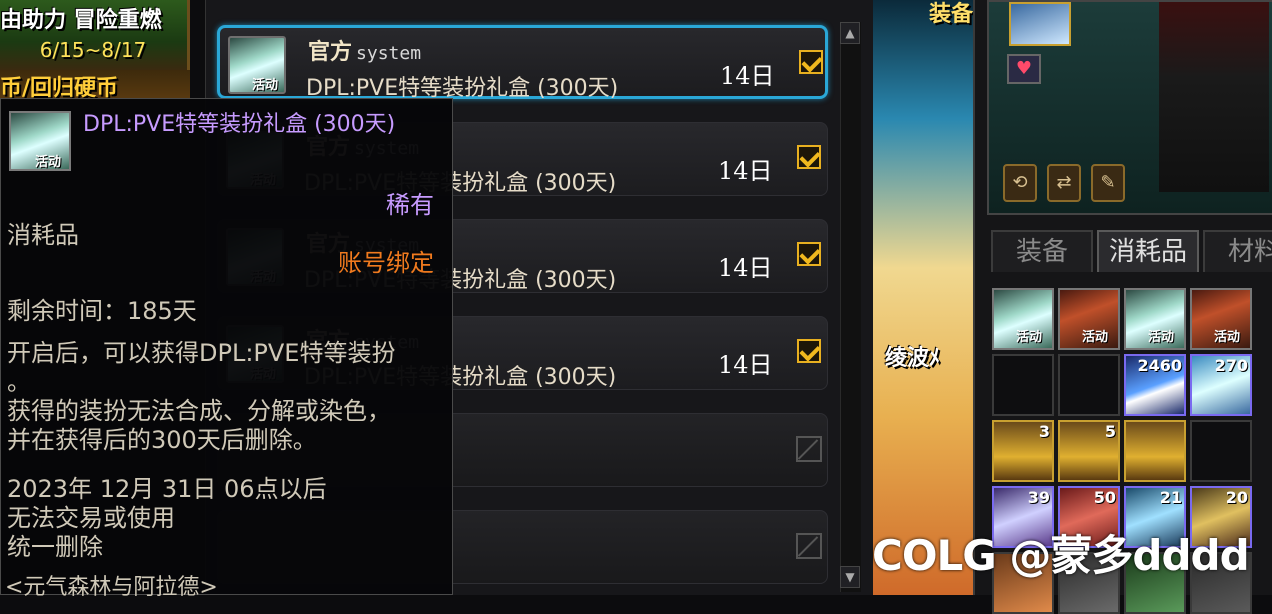 This screenshot has height=614, width=1272. Describe the element at coordinates (239, 124) in the screenshot. I see `item-name: DPL:PVE特等装扮礼盒 (300天)` at that location.